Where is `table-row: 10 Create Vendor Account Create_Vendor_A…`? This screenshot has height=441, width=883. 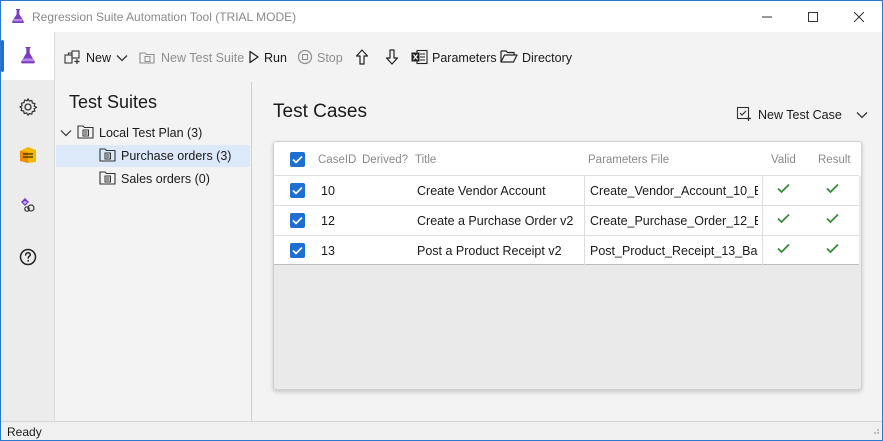 table-row: 10 Create Vendor Account Create_Vendor_A… is located at coordinates (566, 190).